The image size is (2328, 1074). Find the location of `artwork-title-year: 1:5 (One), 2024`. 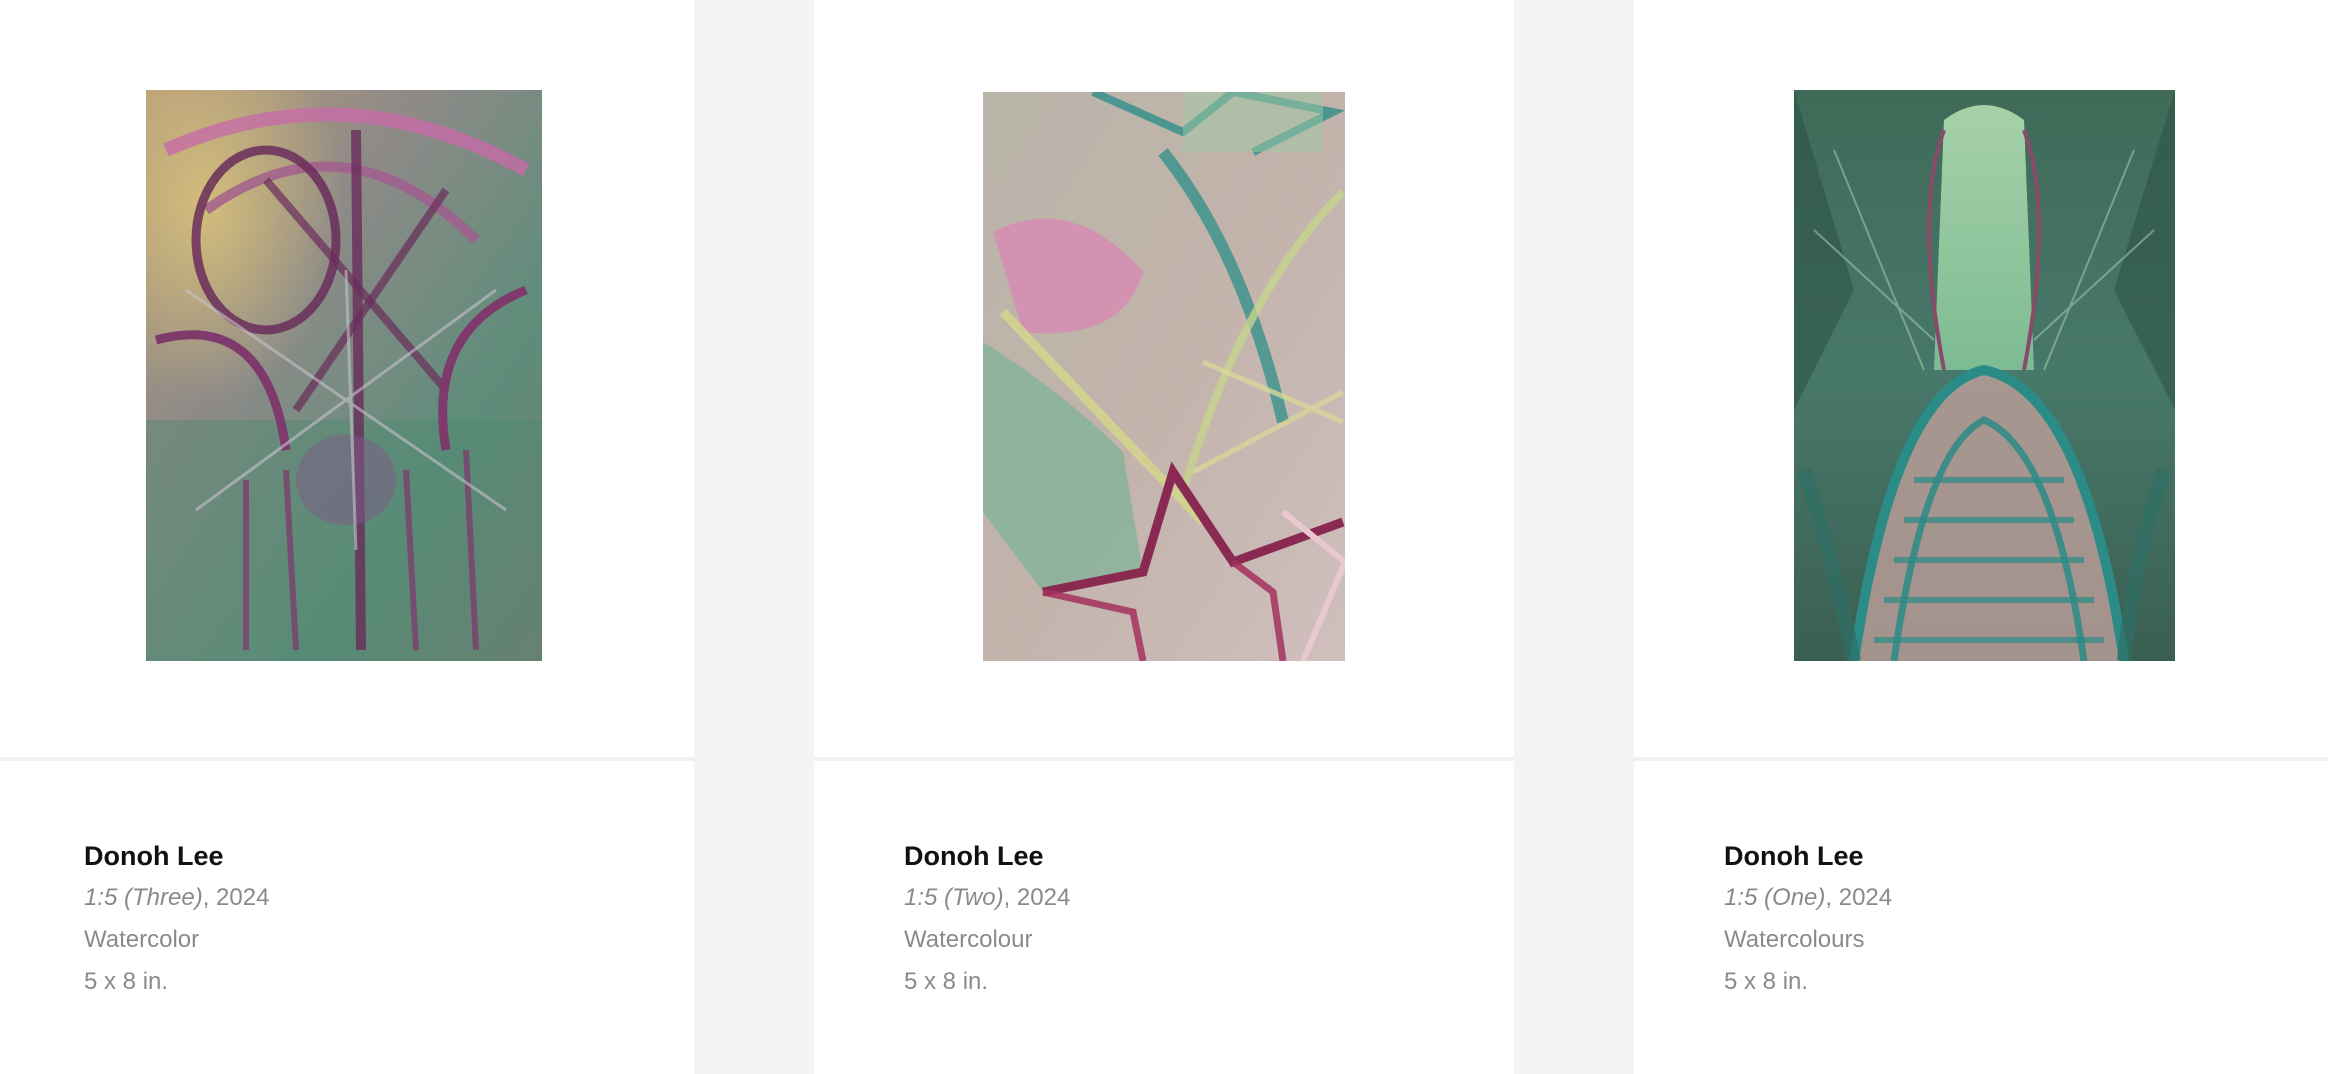

artwork-title-year: 1:5 (One), 2024 is located at coordinates (1808, 898).